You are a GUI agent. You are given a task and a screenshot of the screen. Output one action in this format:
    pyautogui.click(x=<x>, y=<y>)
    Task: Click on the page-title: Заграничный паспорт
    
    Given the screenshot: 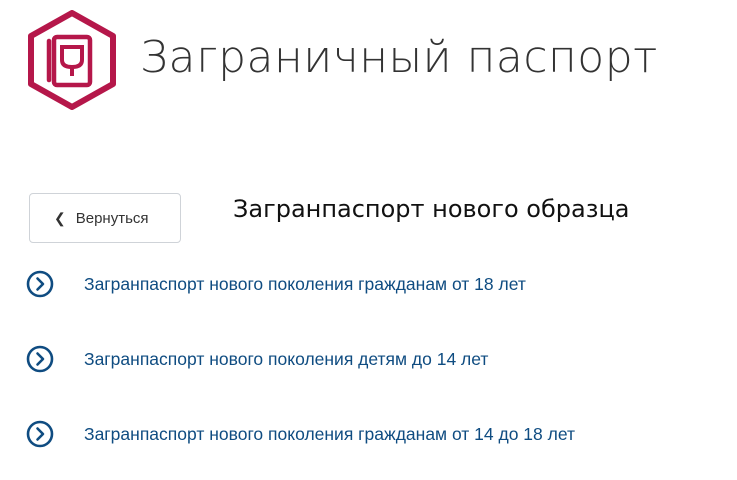 What is the action you would take?
    pyautogui.click(x=399, y=57)
    